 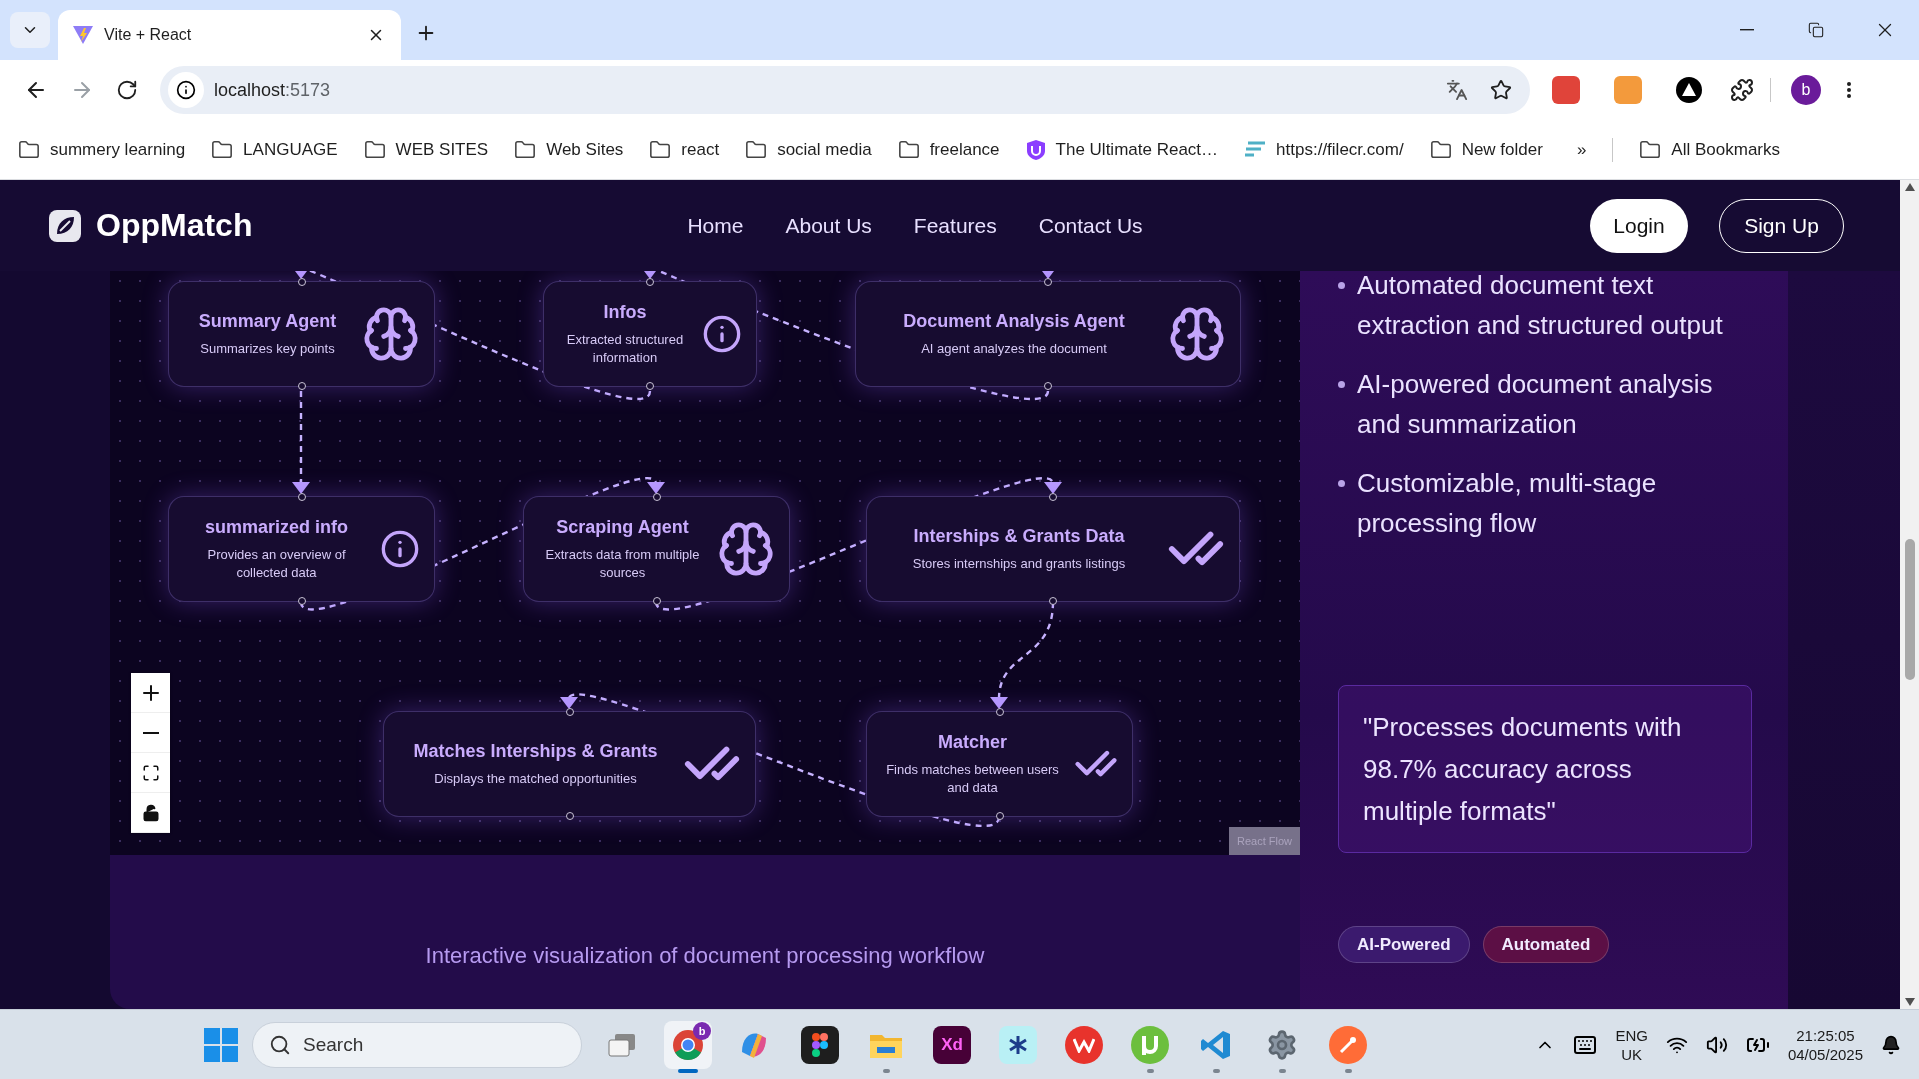 What do you see at coordinates (1282, 1044) in the screenshot?
I see `gear-icon` at bounding box center [1282, 1044].